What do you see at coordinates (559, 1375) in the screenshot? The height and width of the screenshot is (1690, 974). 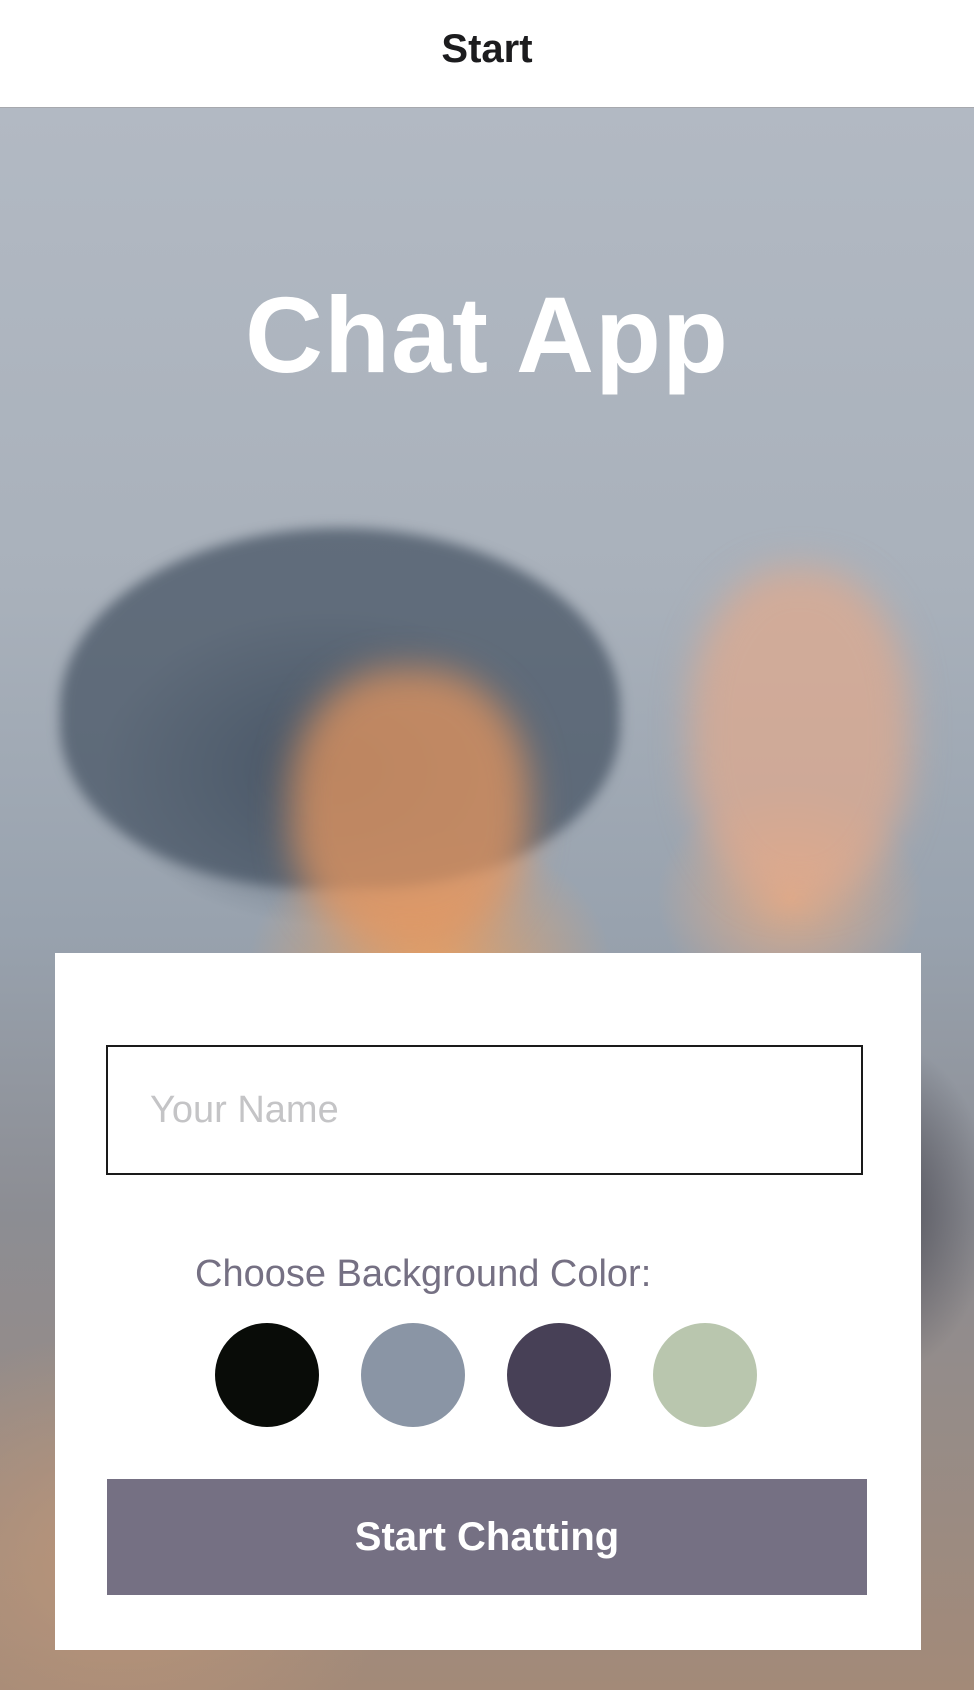 I see `color-swatch-dark-purple` at bounding box center [559, 1375].